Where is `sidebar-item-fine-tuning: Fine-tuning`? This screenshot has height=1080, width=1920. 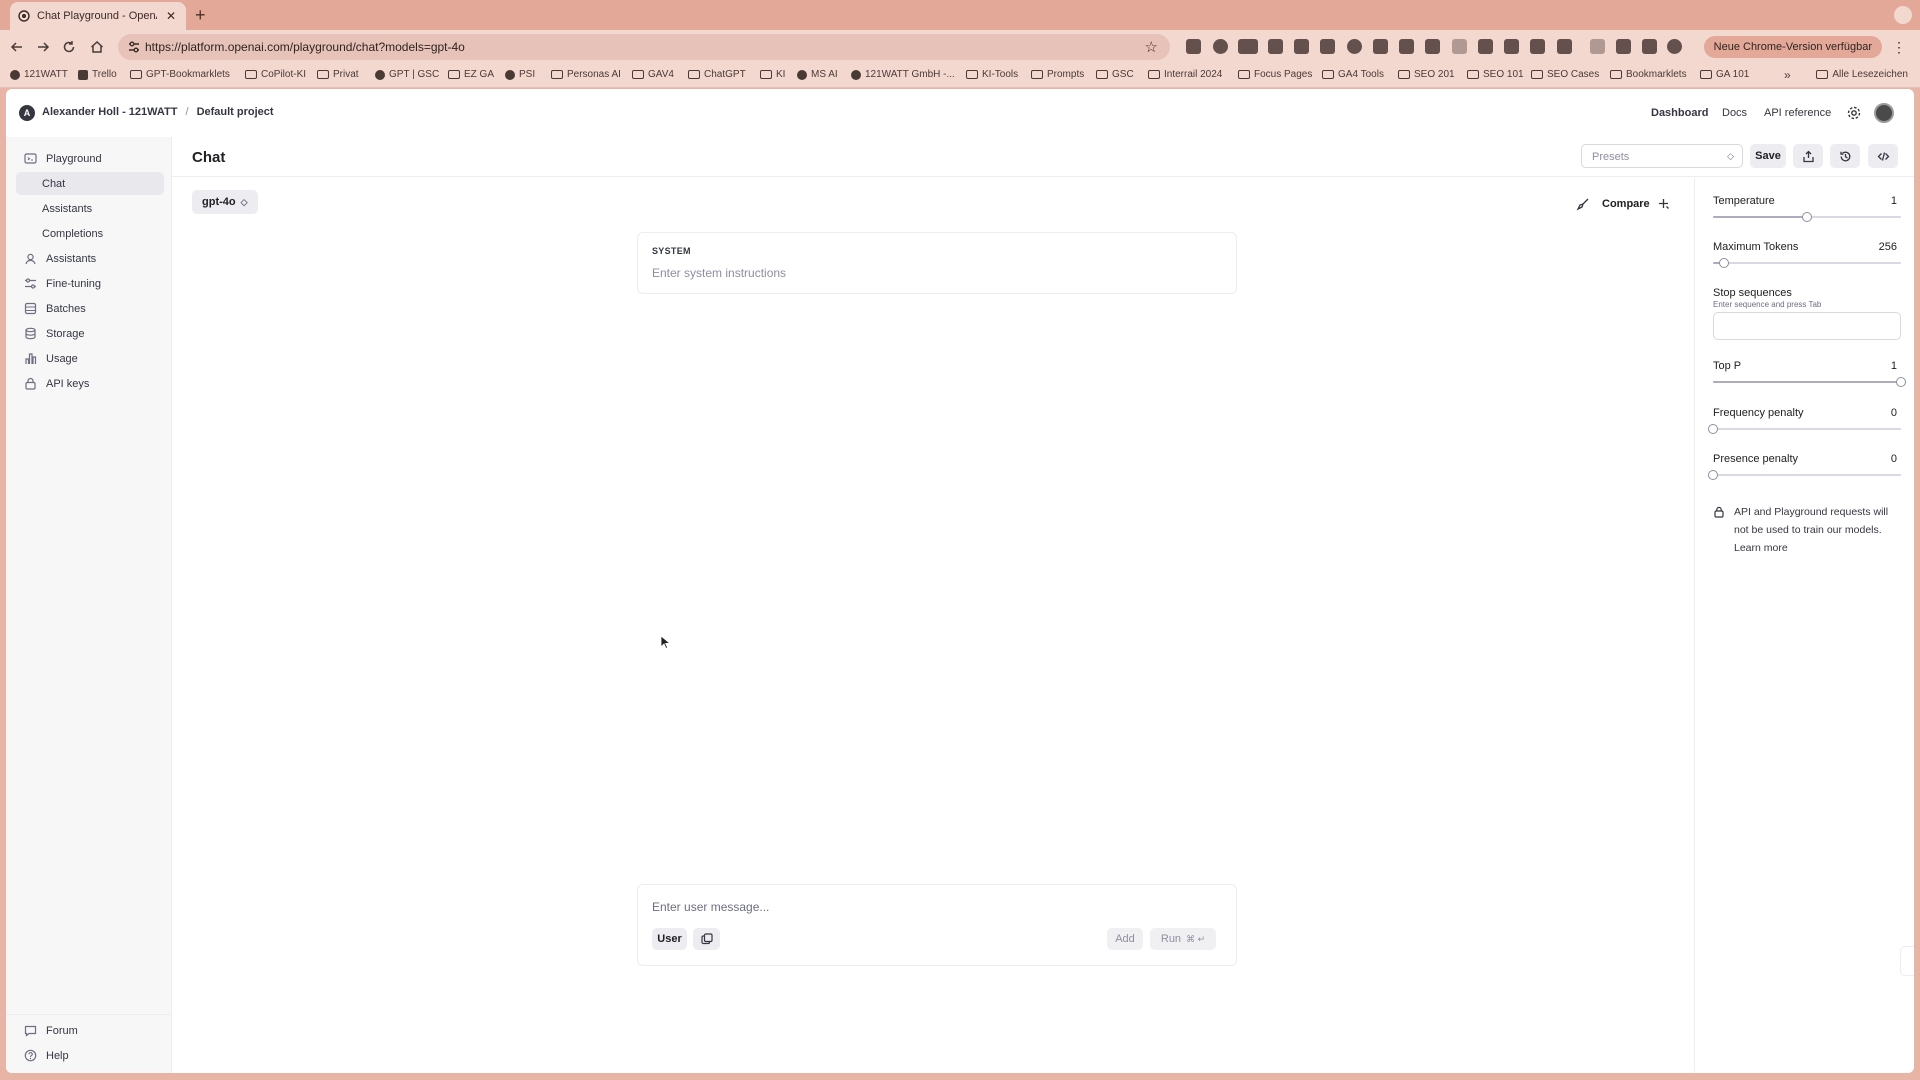 sidebar-item-fine-tuning: Fine-tuning is located at coordinates (90, 283).